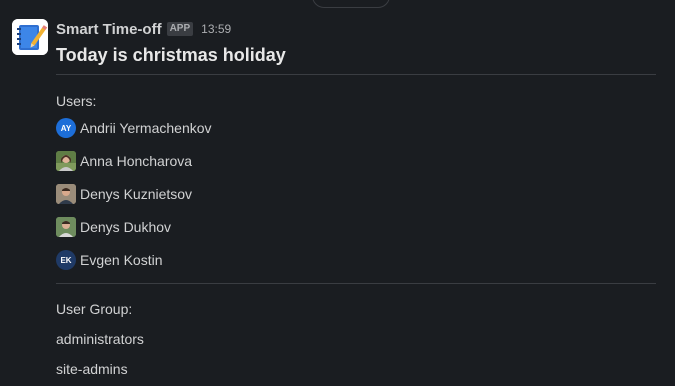 The image size is (675, 386). I want to click on user-name: Evgen Kostin, so click(121, 260).